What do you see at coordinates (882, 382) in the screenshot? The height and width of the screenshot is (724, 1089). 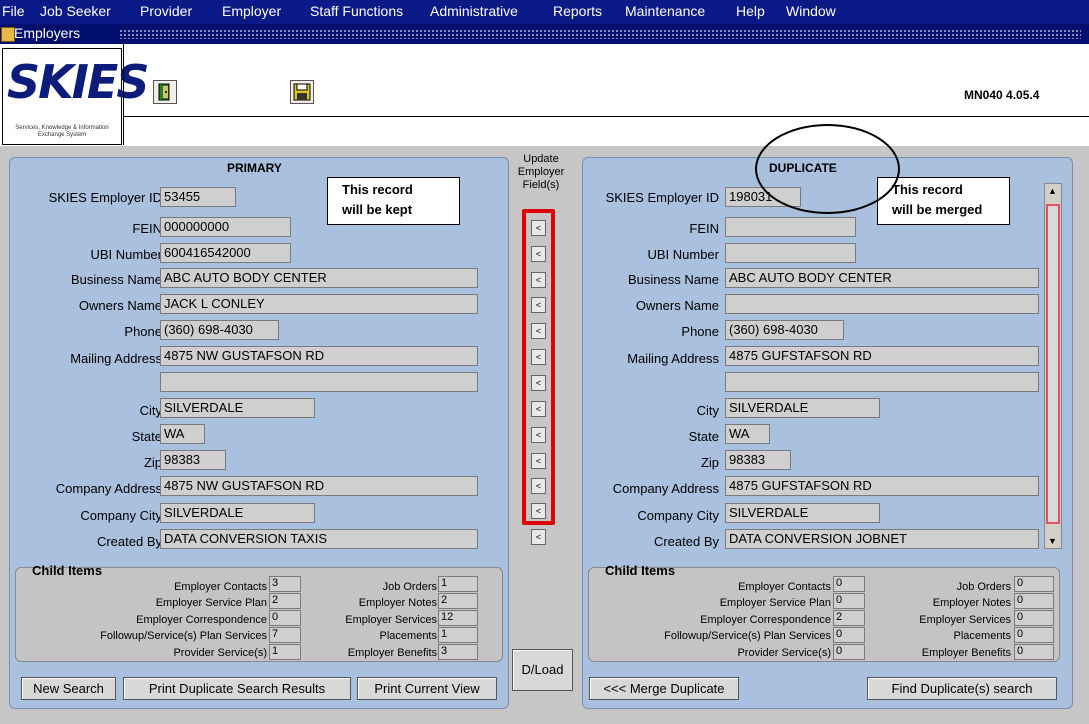 I see `duplicate-mailing-address-2-field` at bounding box center [882, 382].